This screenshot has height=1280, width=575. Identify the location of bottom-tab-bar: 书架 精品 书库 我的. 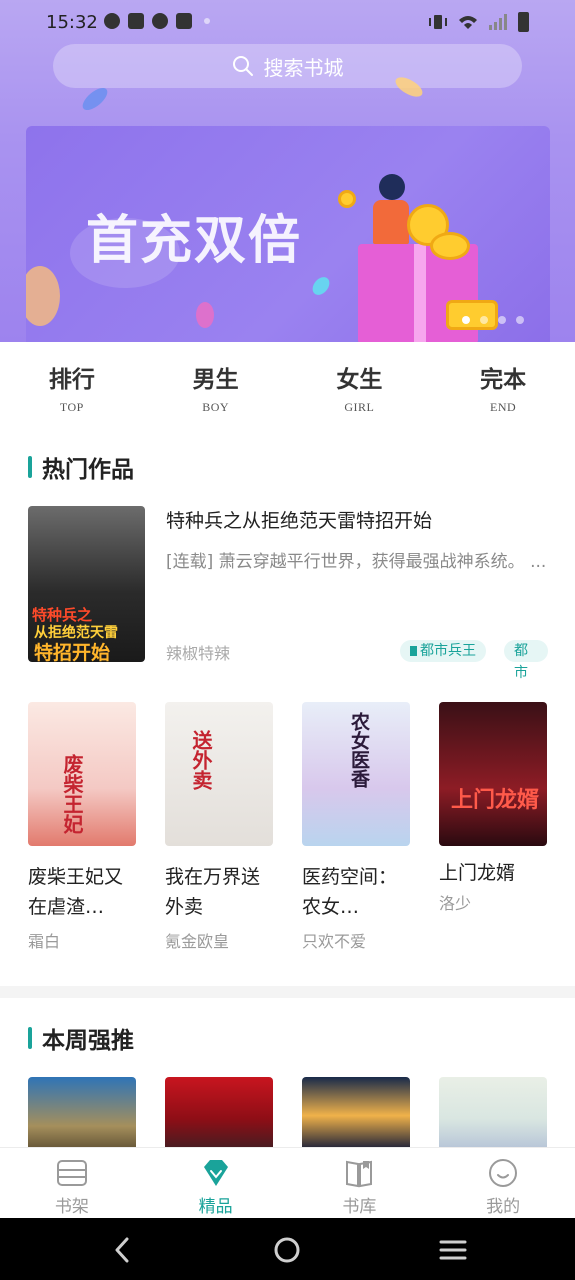
(287, 1182).